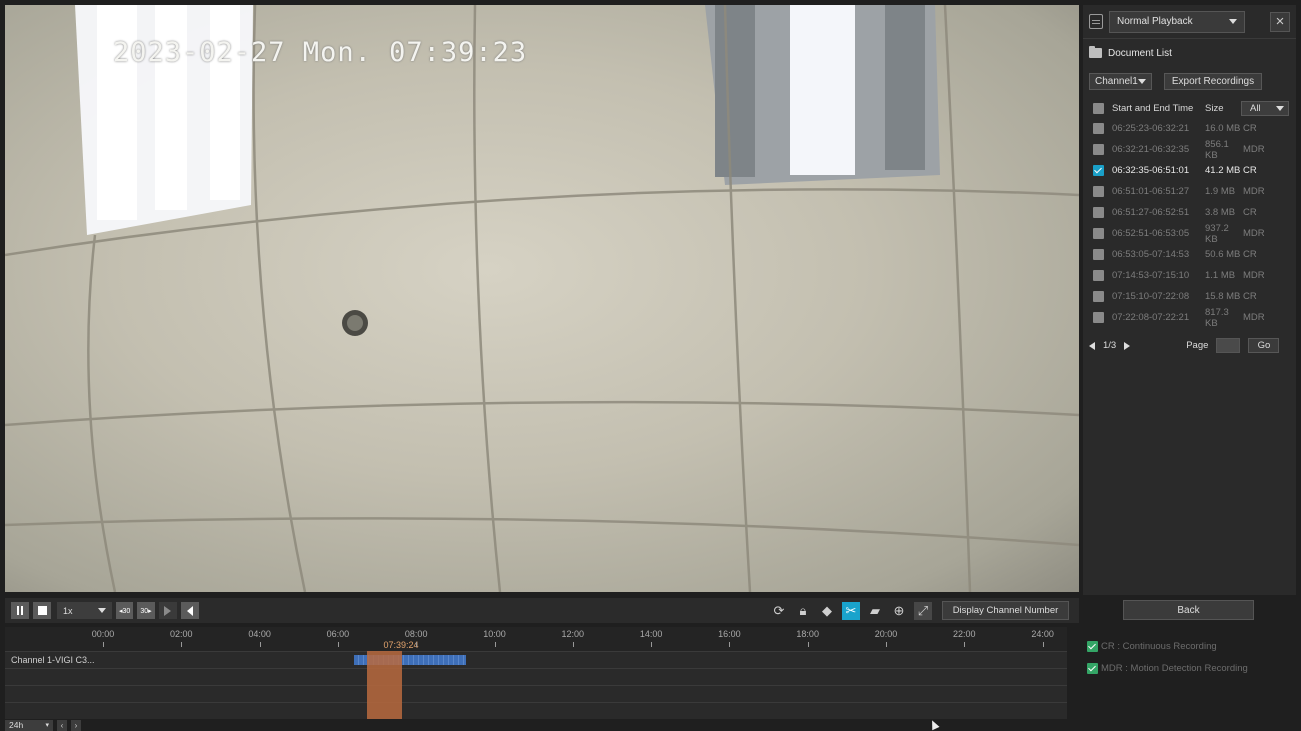 The height and width of the screenshot is (731, 1301). Describe the element at coordinates (125, 610) in the screenshot. I see `skip-back-button: ◂30` at that location.